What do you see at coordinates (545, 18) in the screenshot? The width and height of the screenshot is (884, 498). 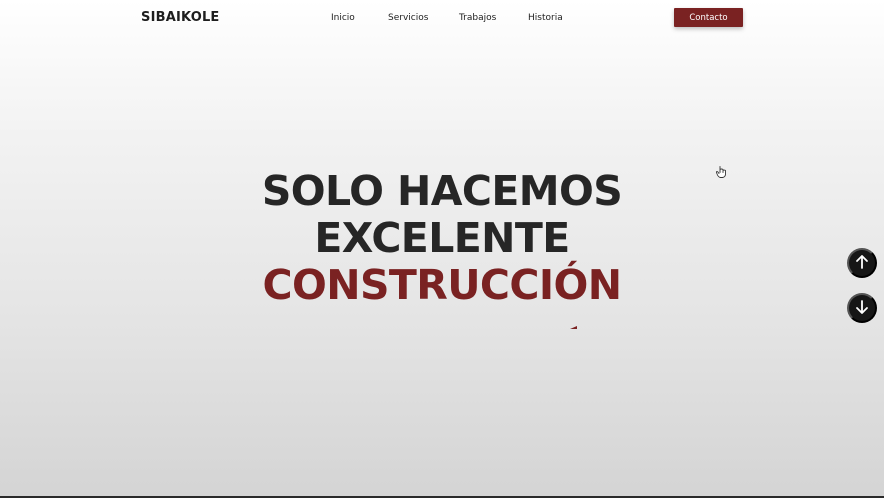 I see `nav-link-historia: Historia` at bounding box center [545, 18].